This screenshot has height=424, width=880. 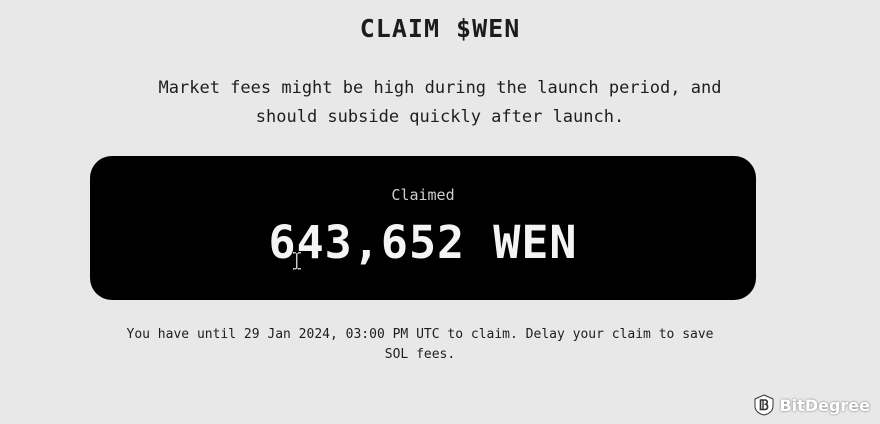 I want to click on bitdegree-watermark: BitDegree, so click(x=812, y=405).